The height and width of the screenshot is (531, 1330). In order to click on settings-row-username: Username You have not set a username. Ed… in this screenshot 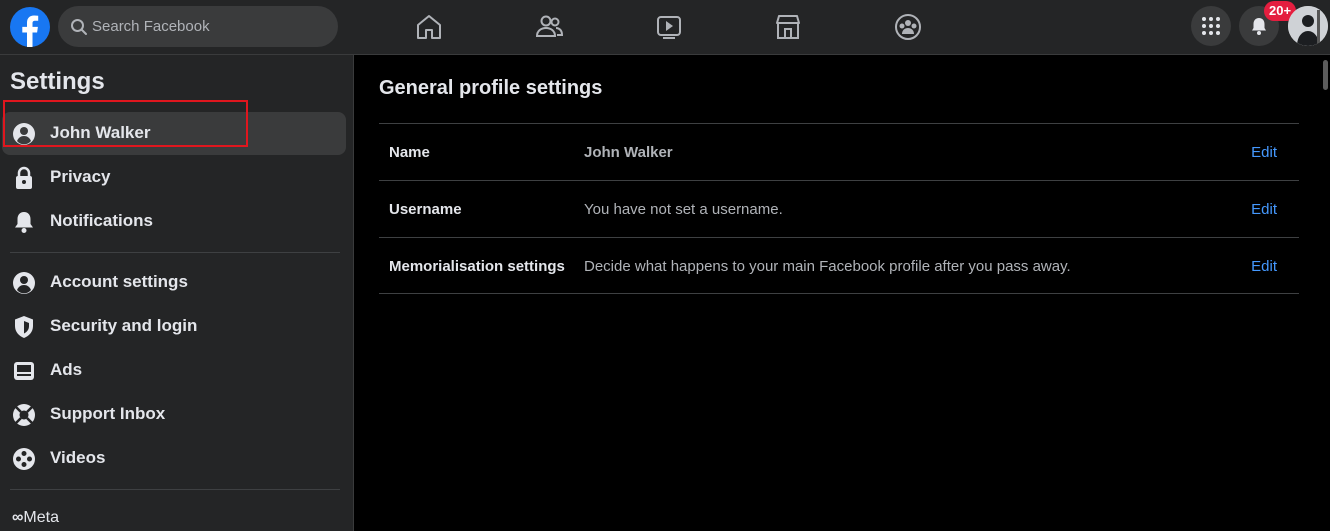, I will do `click(839, 208)`.